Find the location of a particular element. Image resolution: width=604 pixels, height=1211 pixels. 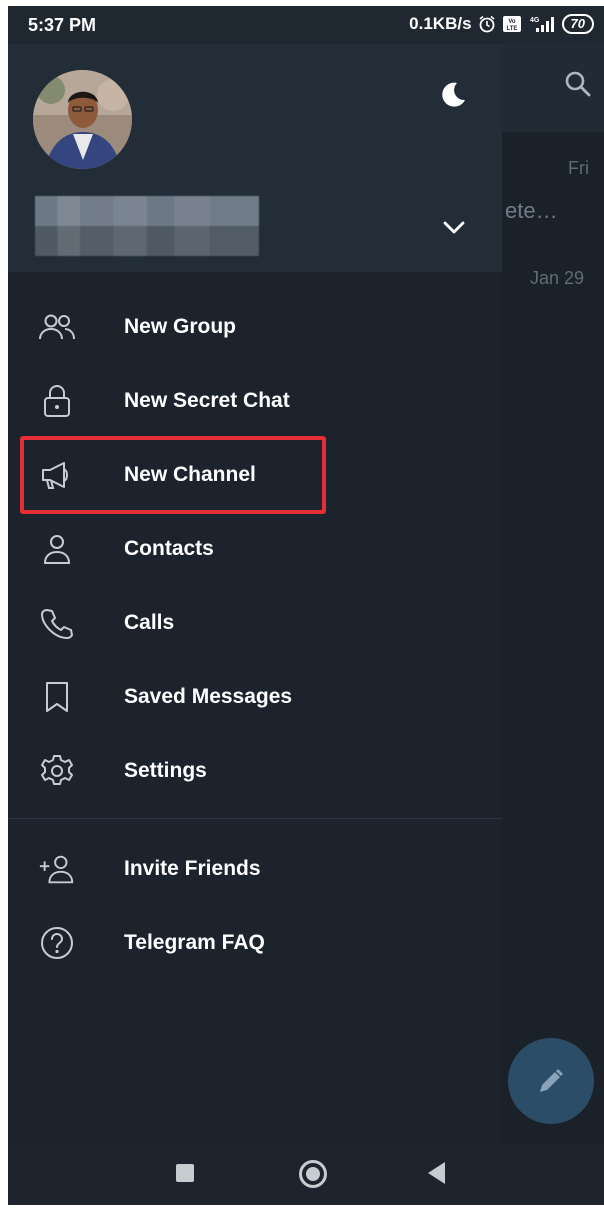

menu-item-settings: Settings is located at coordinates (255, 771).